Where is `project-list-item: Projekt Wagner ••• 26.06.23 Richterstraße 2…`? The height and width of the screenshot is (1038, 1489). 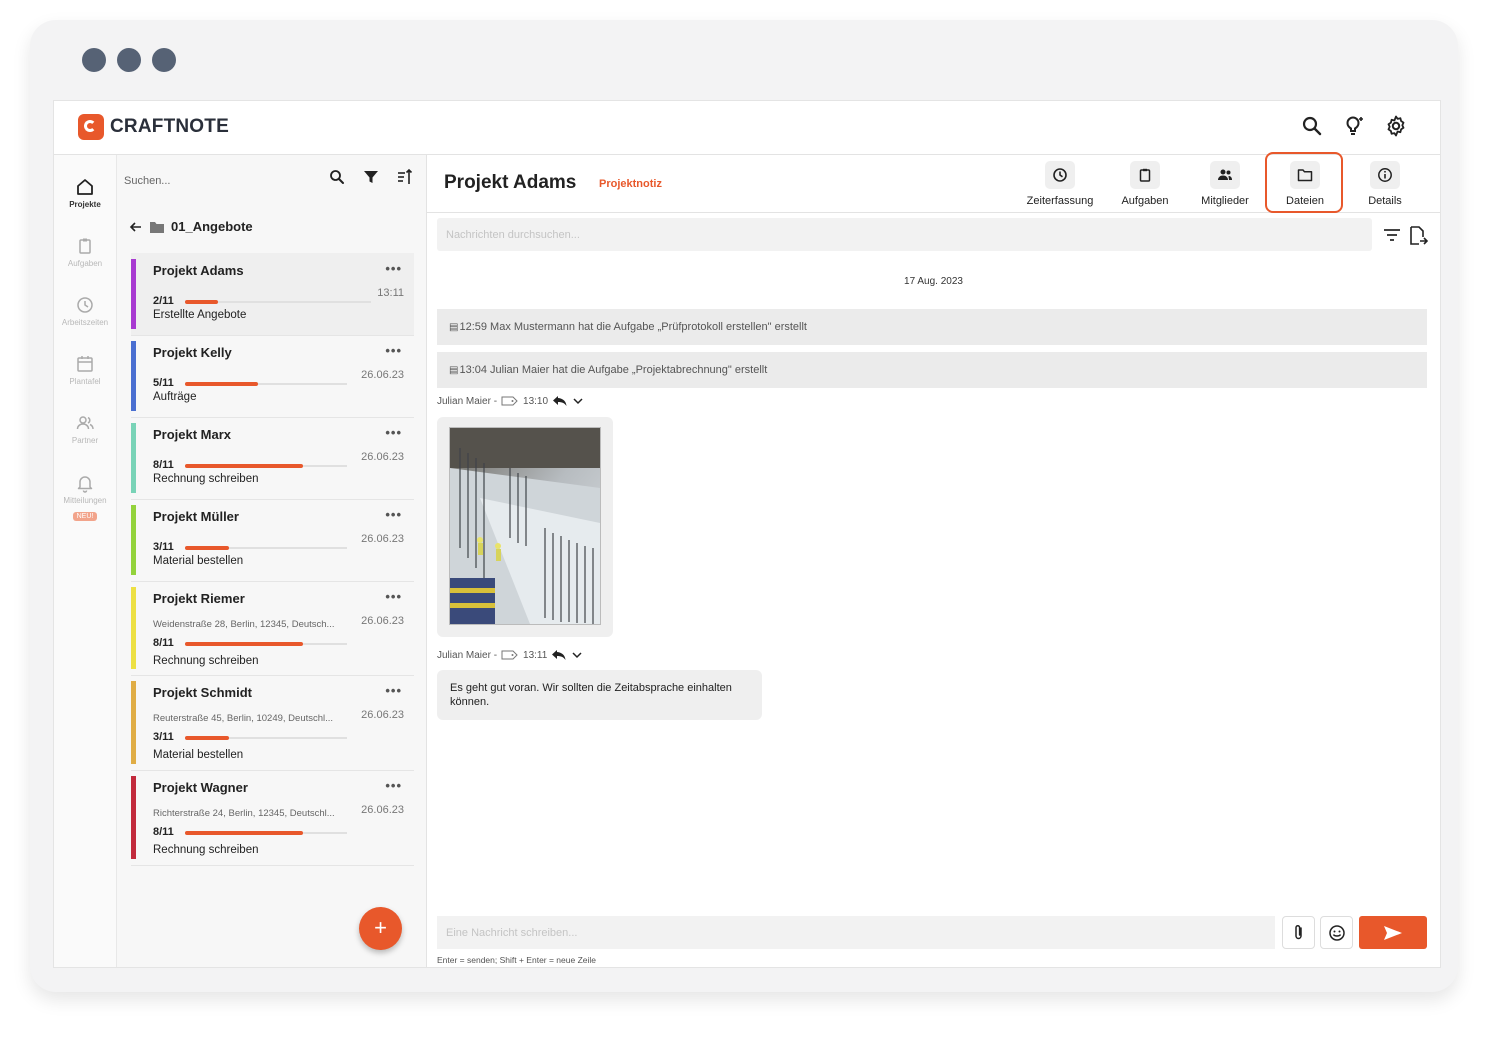
project-list-item: Projekt Wagner ••• 26.06.23 Richterstraße 2… is located at coordinates (272, 818).